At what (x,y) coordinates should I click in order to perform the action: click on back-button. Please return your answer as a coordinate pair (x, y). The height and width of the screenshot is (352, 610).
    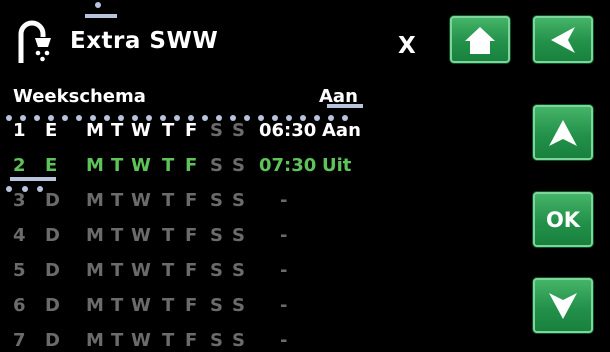
    Looking at the image, I should click on (563, 39).